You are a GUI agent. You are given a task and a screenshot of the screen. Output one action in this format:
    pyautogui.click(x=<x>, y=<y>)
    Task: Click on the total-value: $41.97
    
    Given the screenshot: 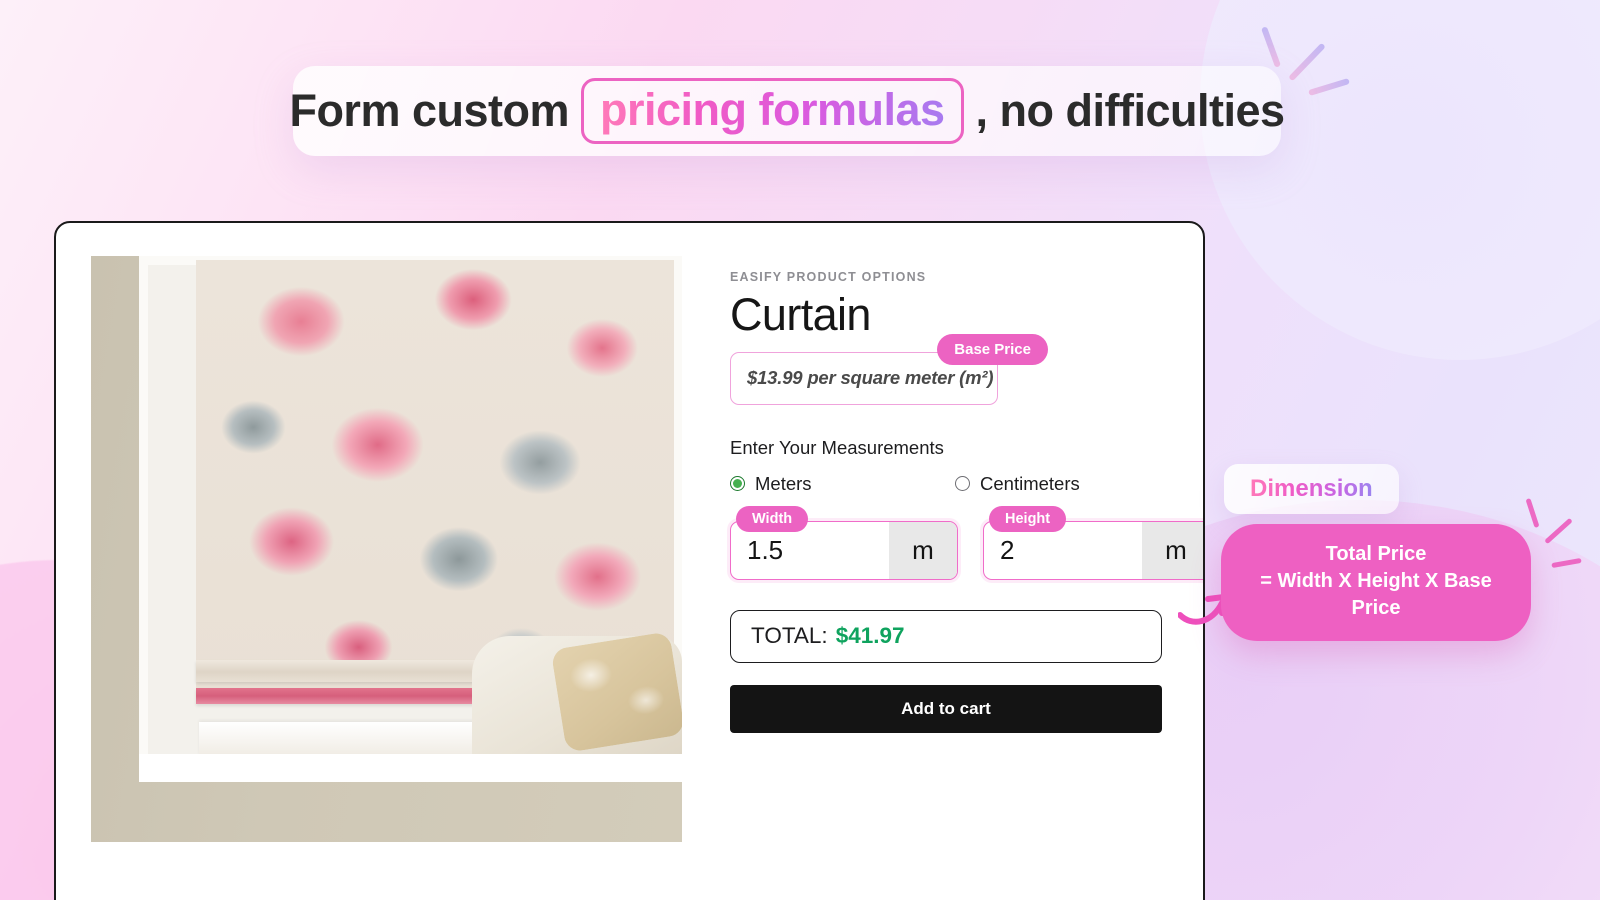 What is the action you would take?
    pyautogui.click(x=870, y=635)
    